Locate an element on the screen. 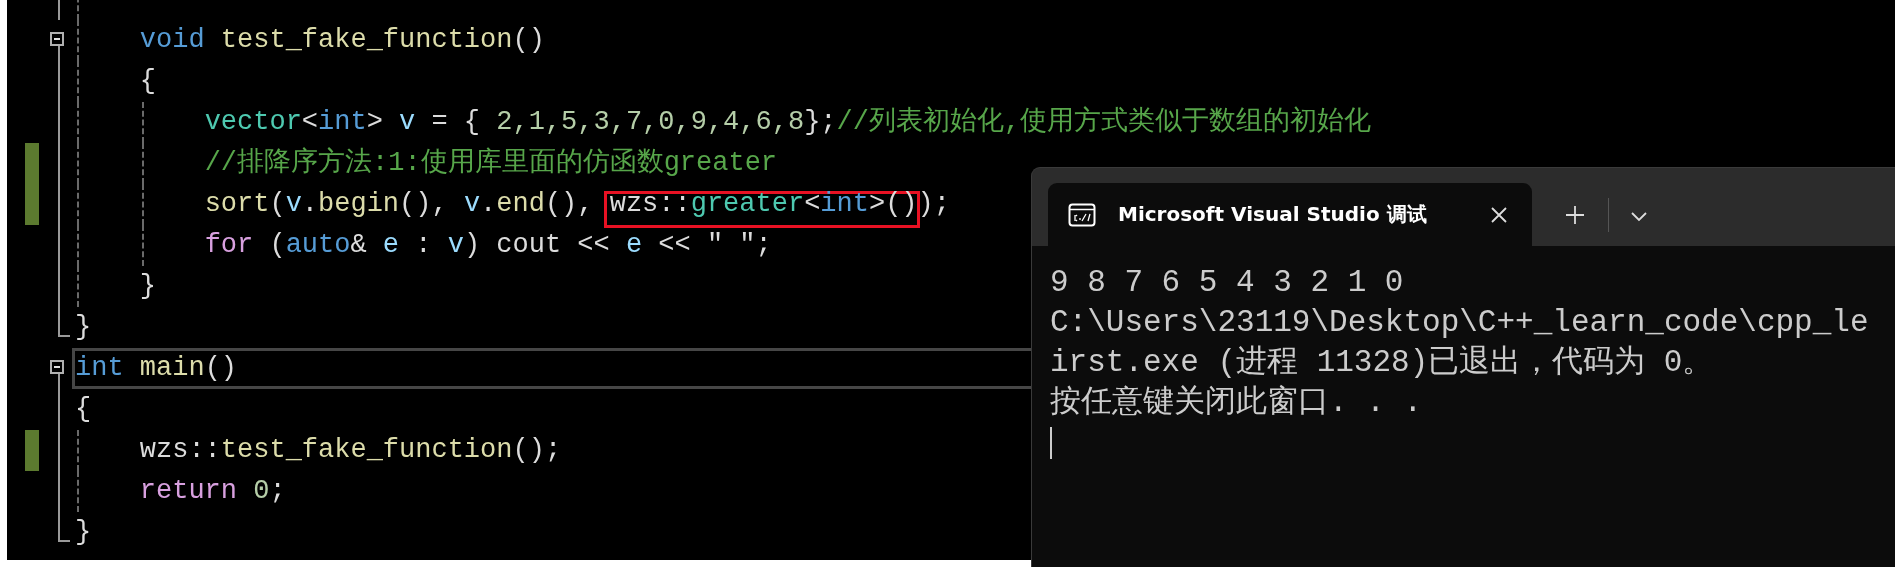  output-line: 9 8 7 6 5 4 3 2 1 0 is located at coordinates (1227, 283).